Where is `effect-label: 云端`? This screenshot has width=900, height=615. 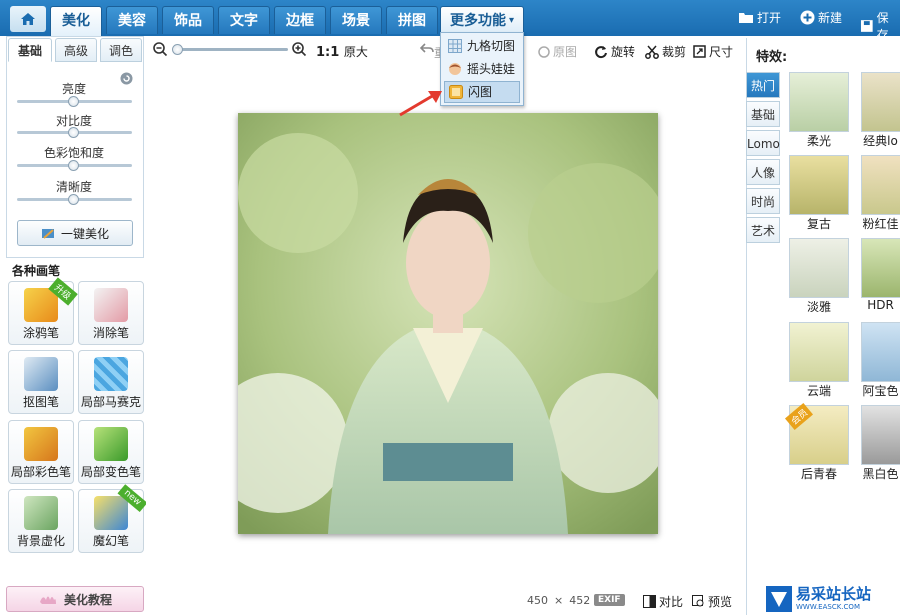 effect-label: 云端 is located at coordinates (818, 391).